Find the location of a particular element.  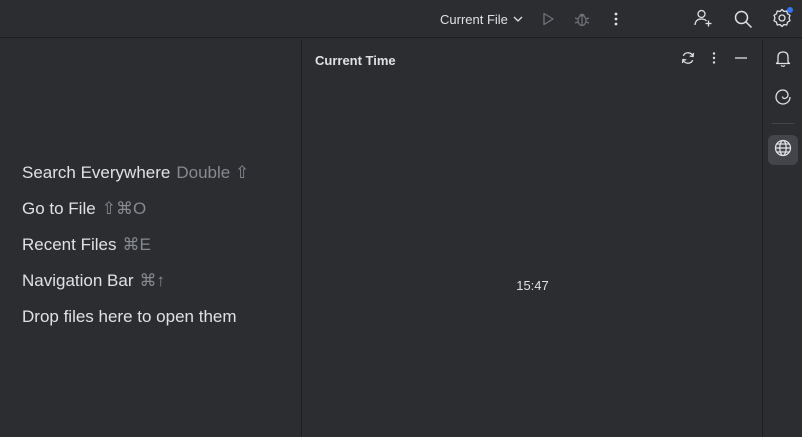

code-with-me-button is located at coordinates (703, 18).